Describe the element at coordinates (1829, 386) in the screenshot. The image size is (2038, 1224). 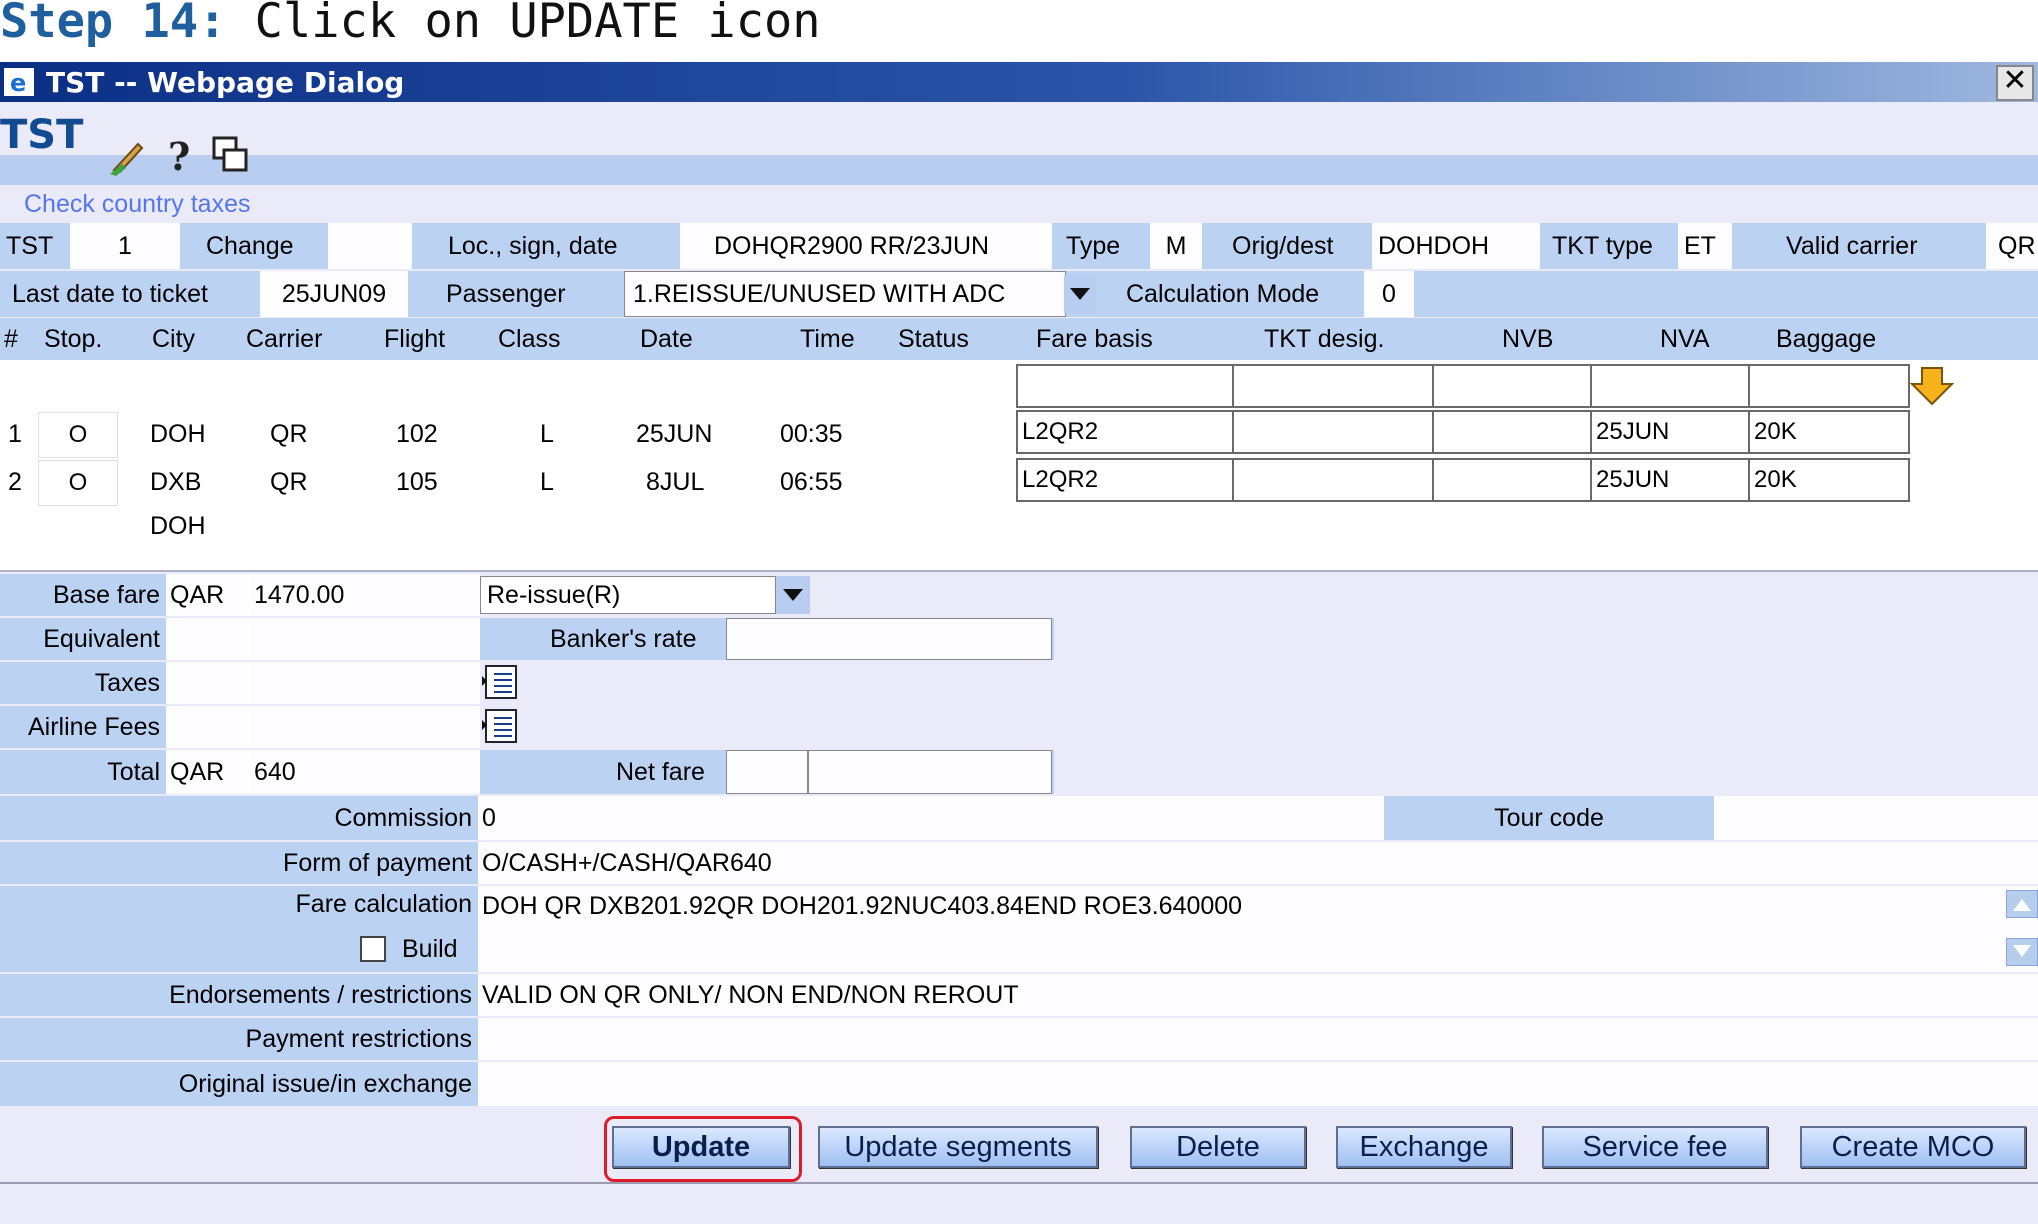
I see `baggage-input` at that location.